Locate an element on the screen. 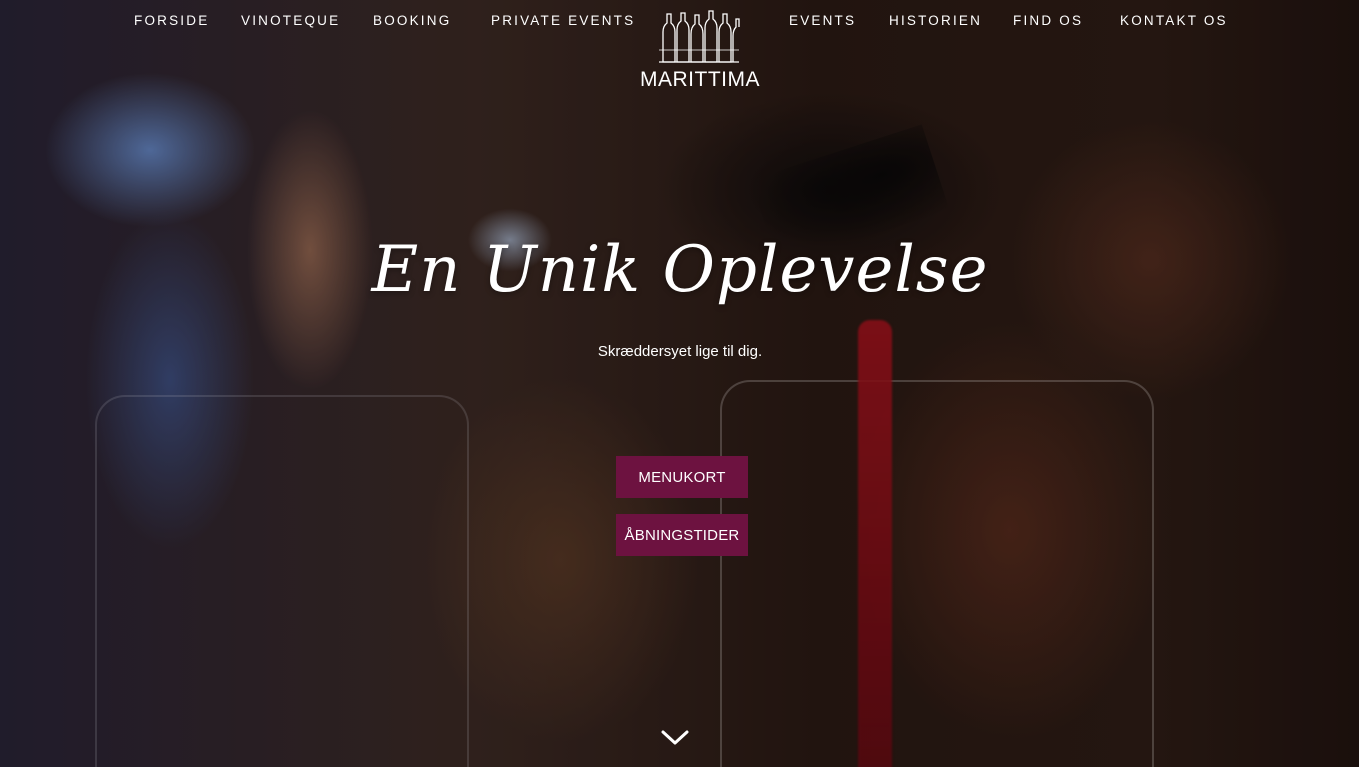 Image resolution: width=1359 pixels, height=767 pixels. logo: MARITTIMA is located at coordinates (700, 52).